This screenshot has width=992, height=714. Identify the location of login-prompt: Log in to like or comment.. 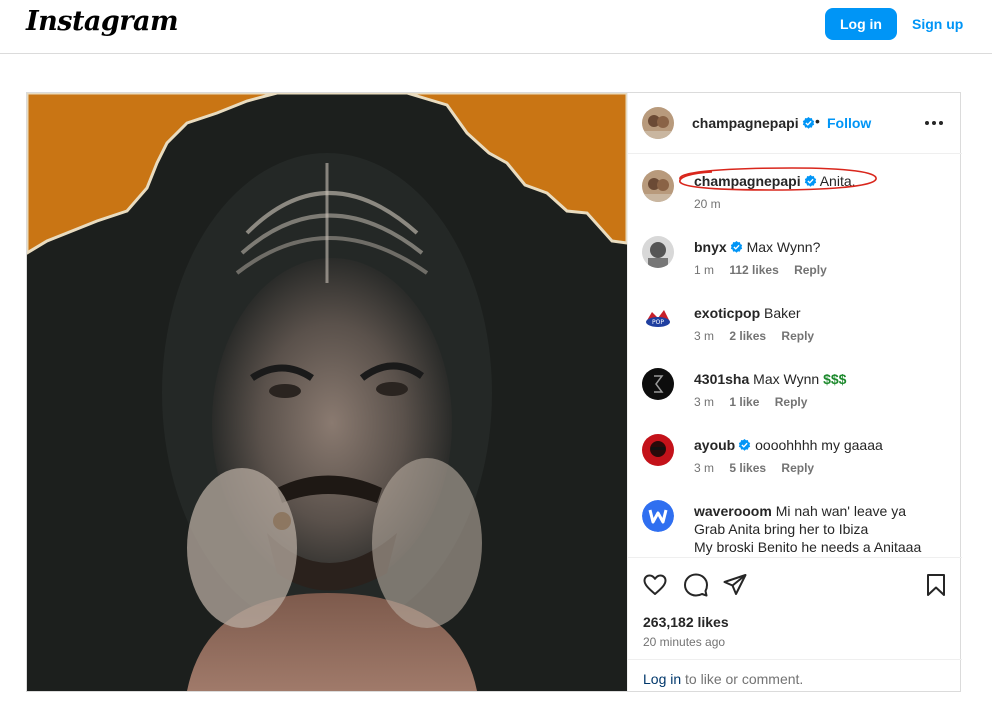
(795, 675).